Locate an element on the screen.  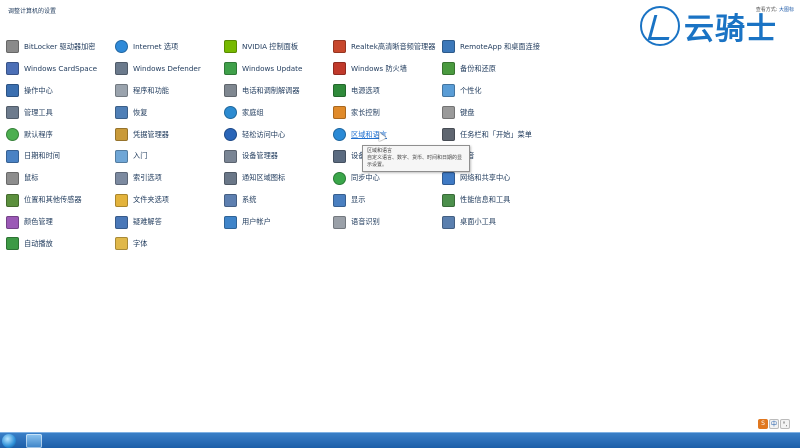
default-programs-icon is located at coordinates (12, 134).